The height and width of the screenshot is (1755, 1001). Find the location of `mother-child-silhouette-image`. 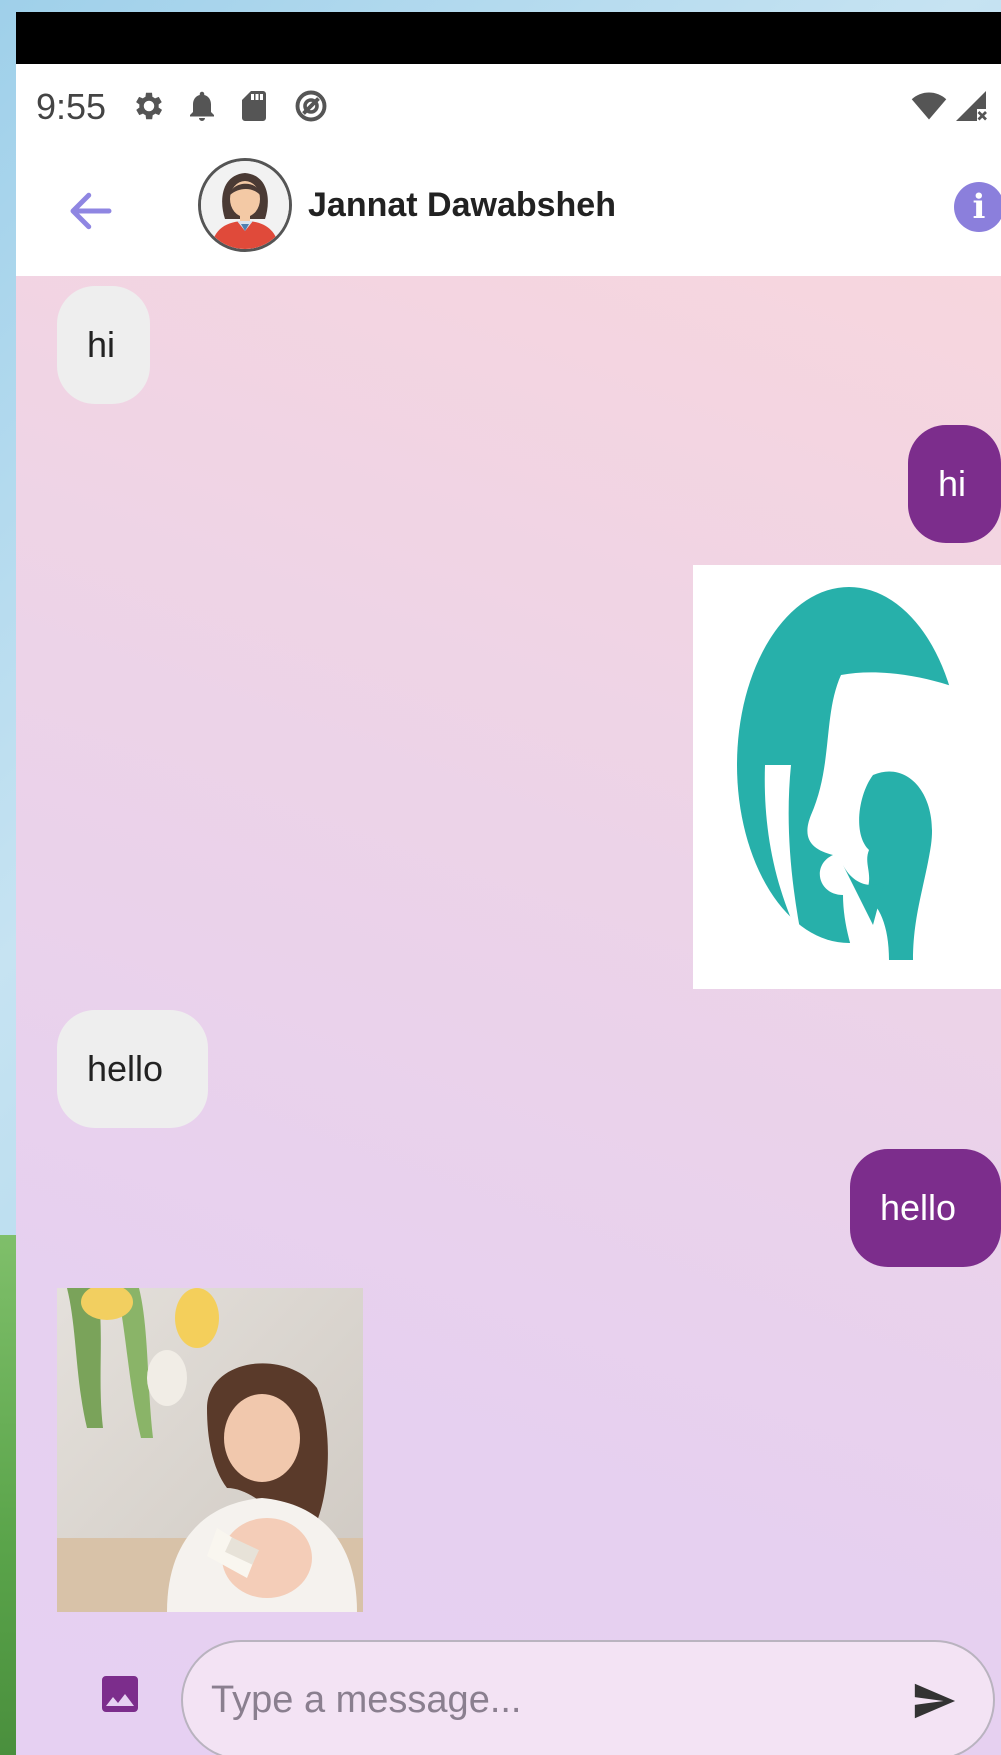

mother-child-silhouette-image is located at coordinates (847, 777).